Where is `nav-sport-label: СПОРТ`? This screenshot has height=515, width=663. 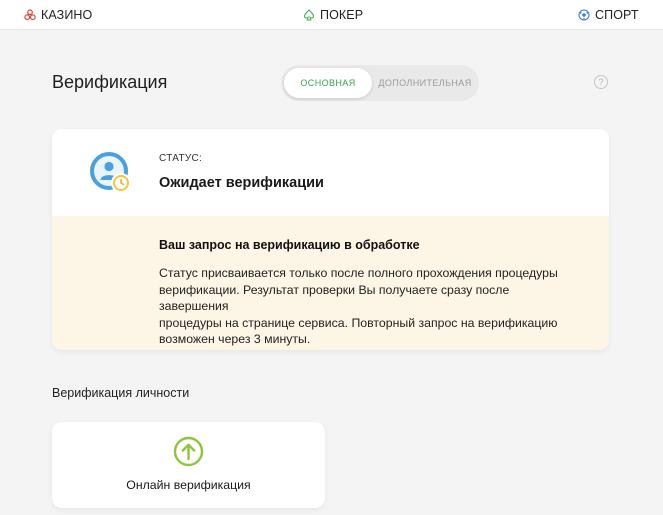
nav-sport-label: СПОРТ is located at coordinates (617, 15).